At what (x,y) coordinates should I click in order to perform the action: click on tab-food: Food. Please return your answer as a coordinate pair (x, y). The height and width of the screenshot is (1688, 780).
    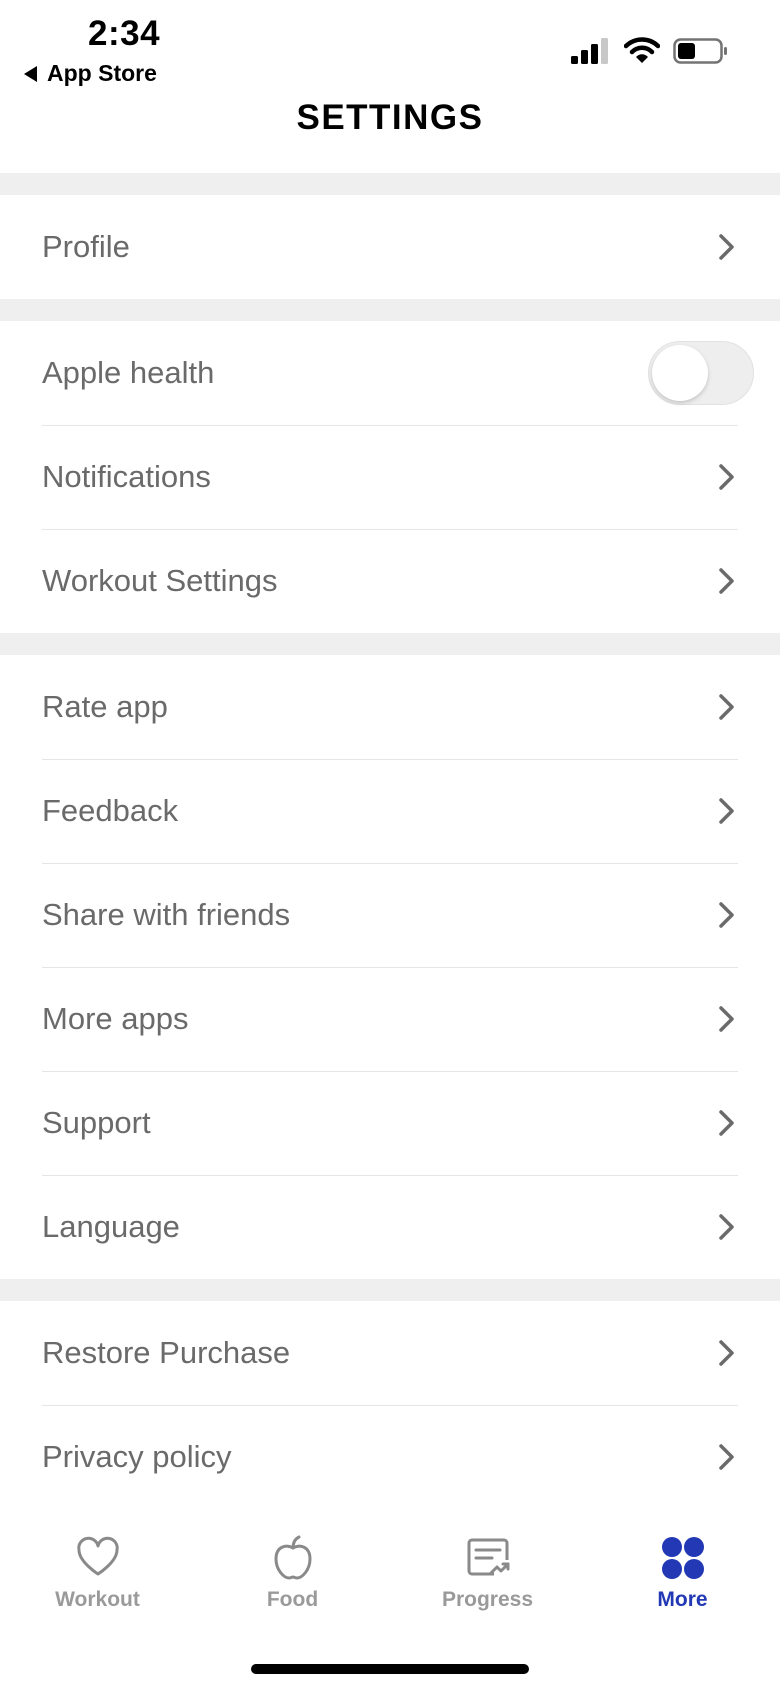
    Looking at the image, I should click on (292, 1563).